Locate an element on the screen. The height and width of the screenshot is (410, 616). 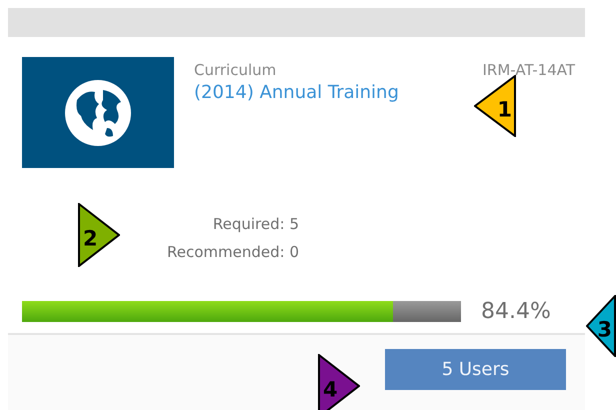
item-type-label: Curriculum is located at coordinates (235, 70).